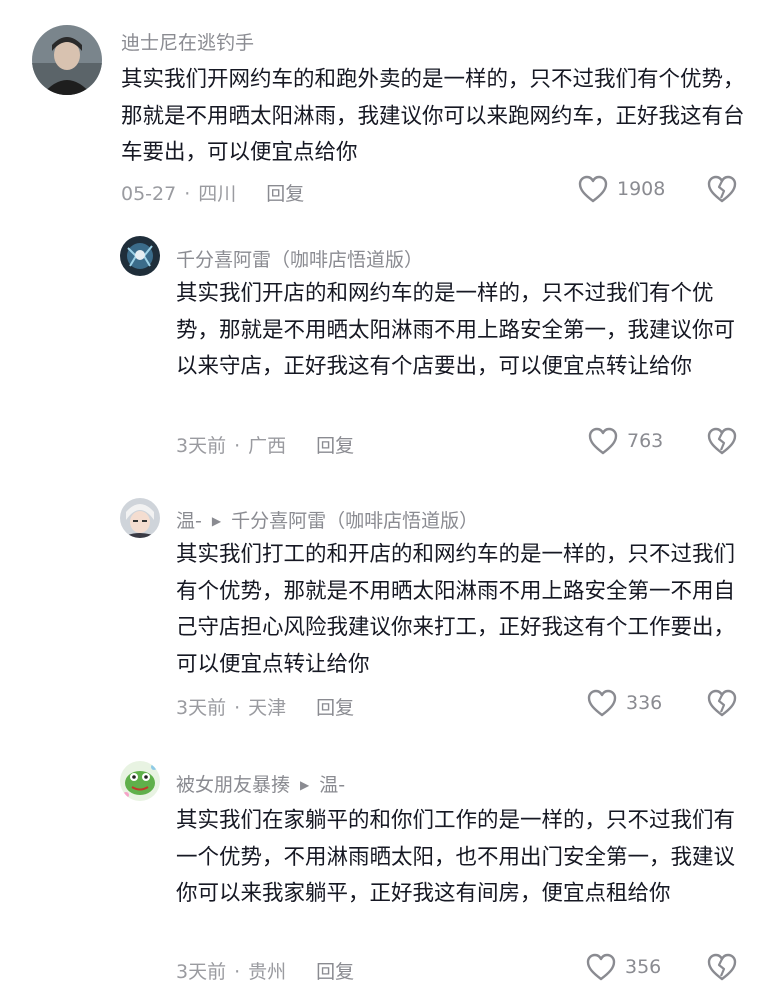 The width and height of the screenshot is (775, 1000). I want to click on comment-location: 广西, so click(267, 446).